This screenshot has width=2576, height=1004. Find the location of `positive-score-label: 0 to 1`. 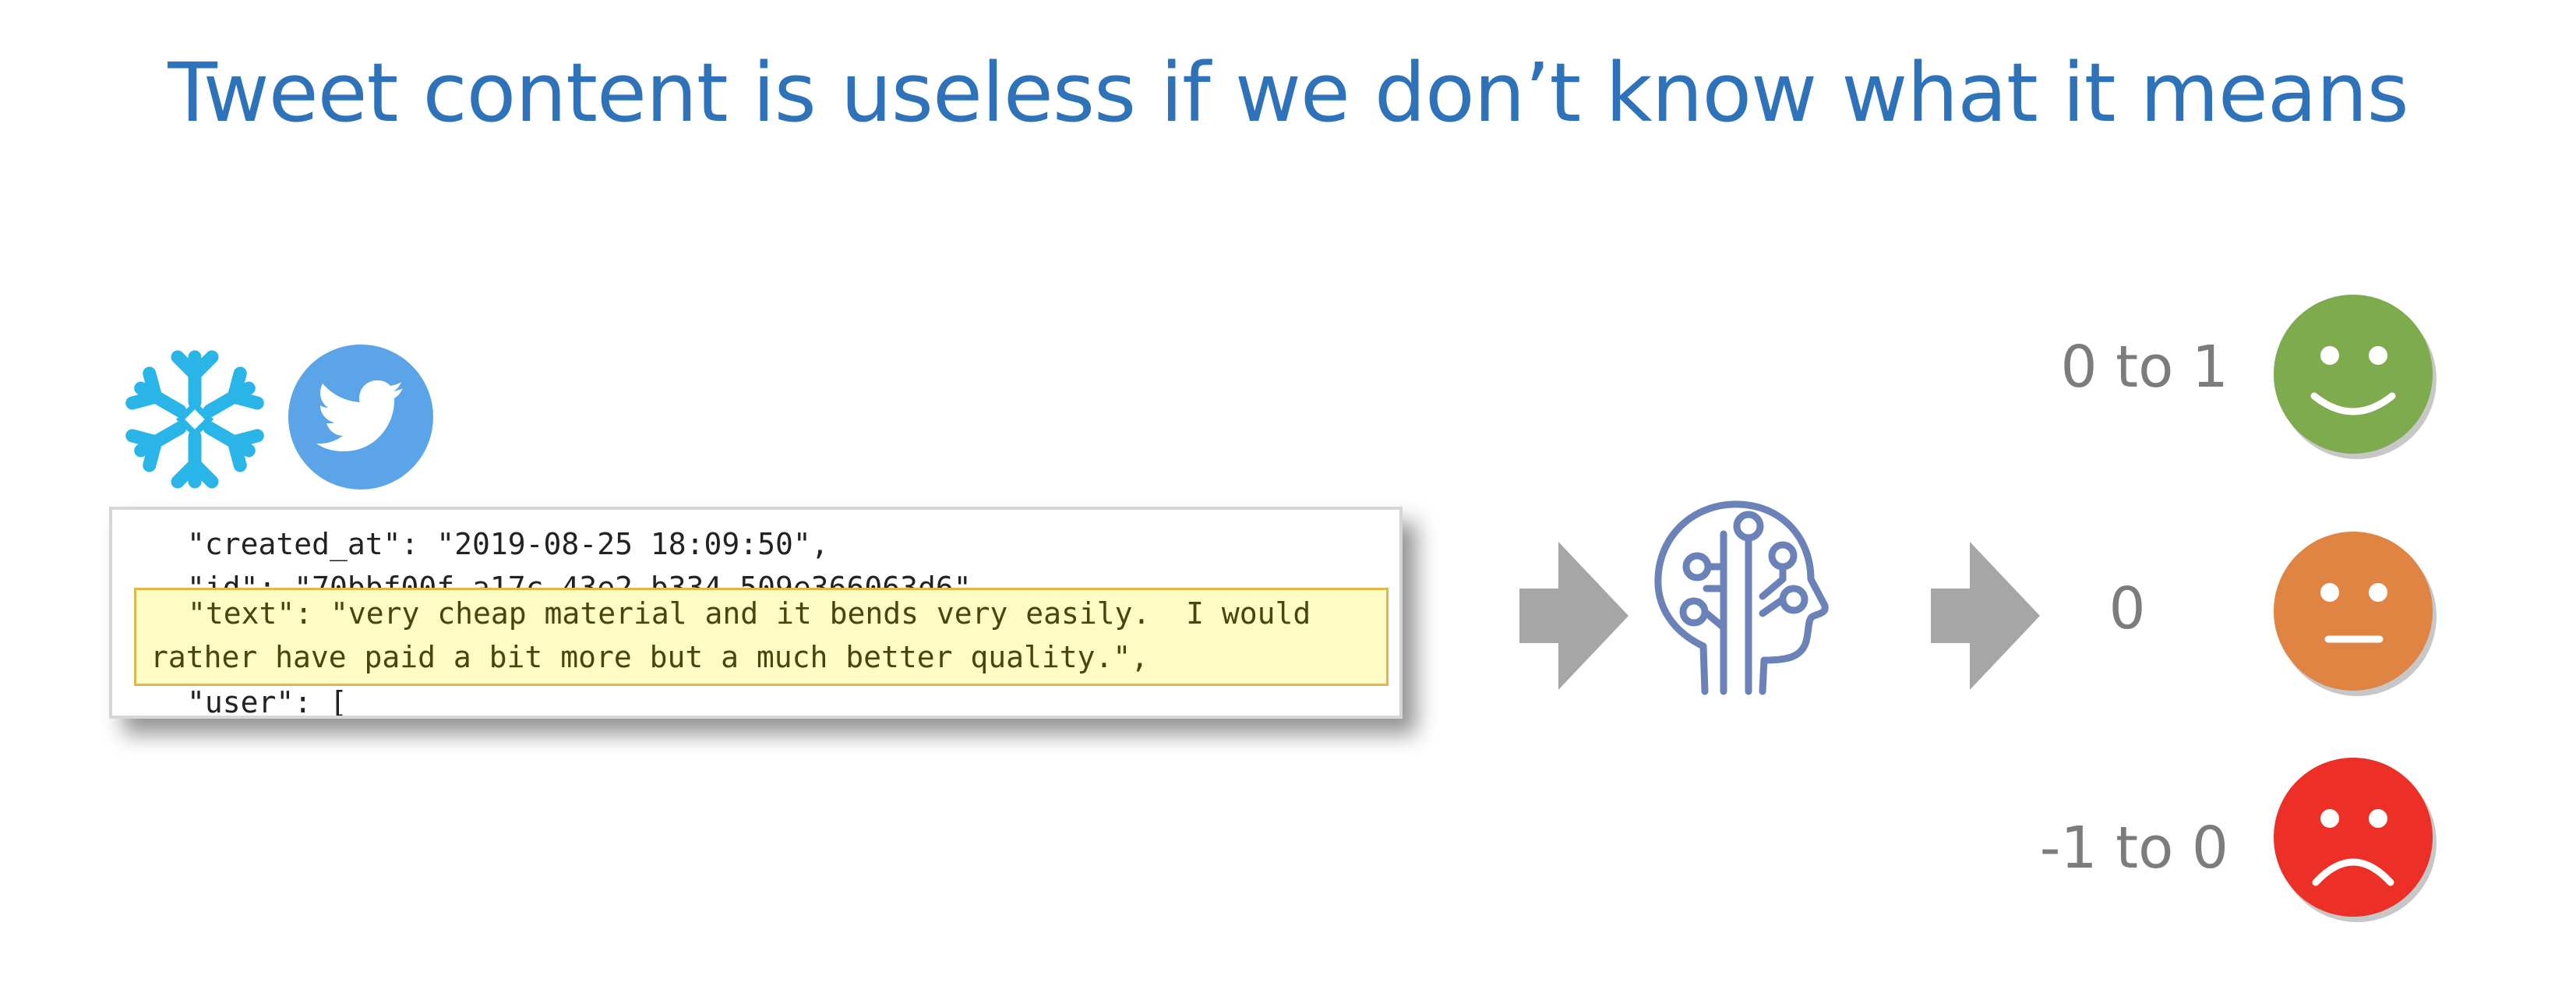

positive-score-label: 0 to 1 is located at coordinates (2144, 367).